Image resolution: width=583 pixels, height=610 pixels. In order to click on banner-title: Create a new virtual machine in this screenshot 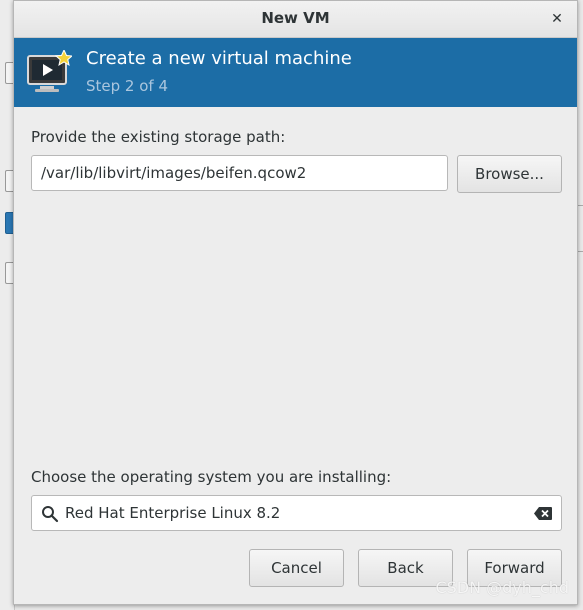, I will do `click(219, 58)`.